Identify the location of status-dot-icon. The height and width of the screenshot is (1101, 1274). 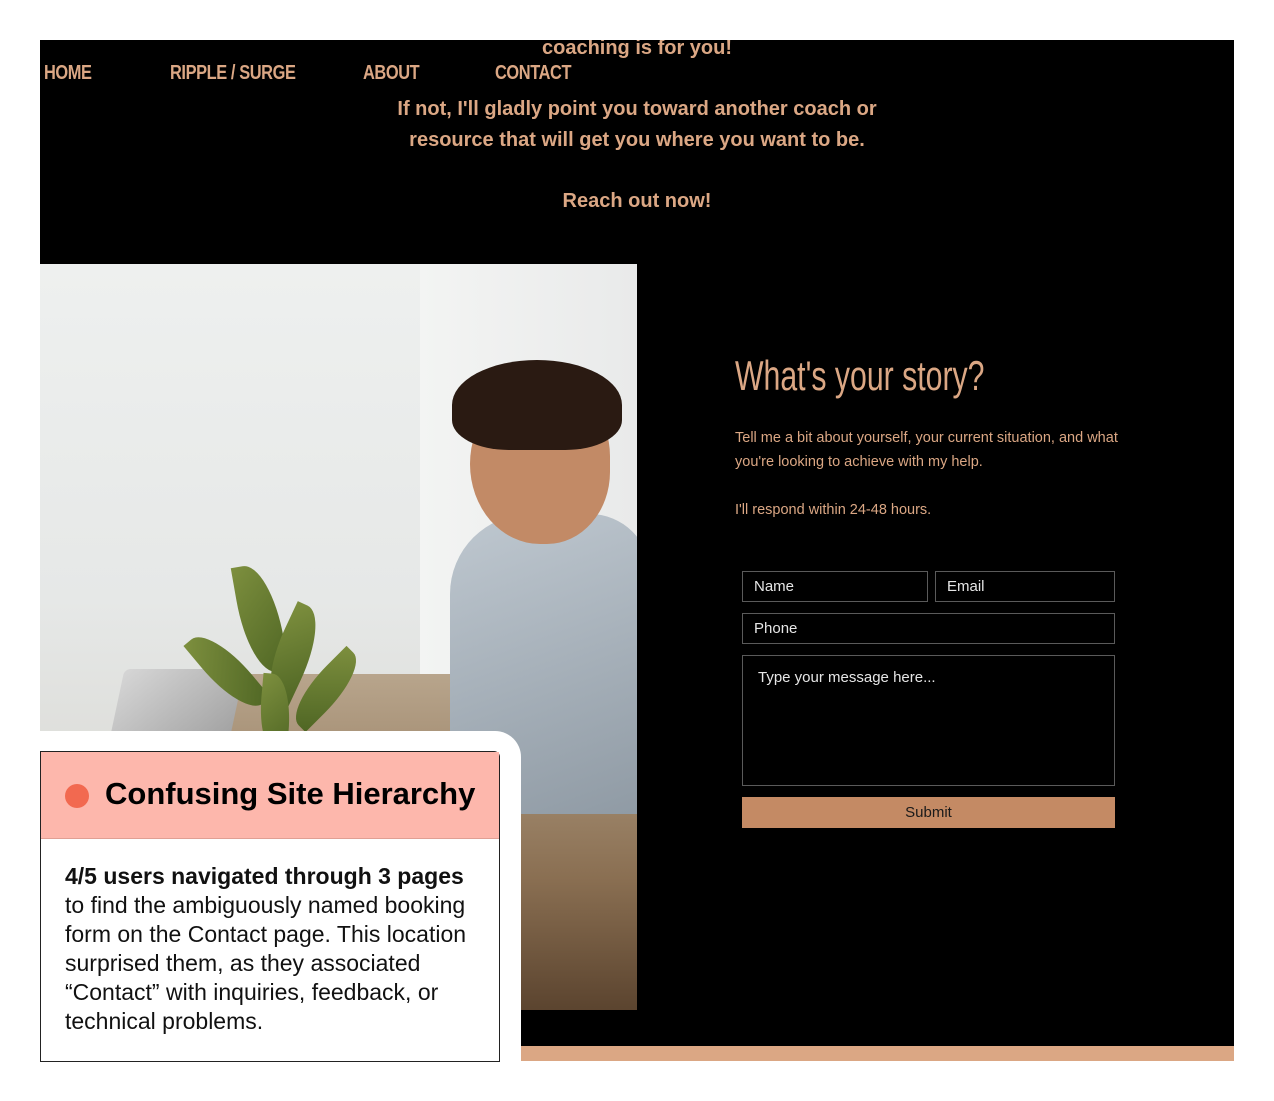
(77, 796).